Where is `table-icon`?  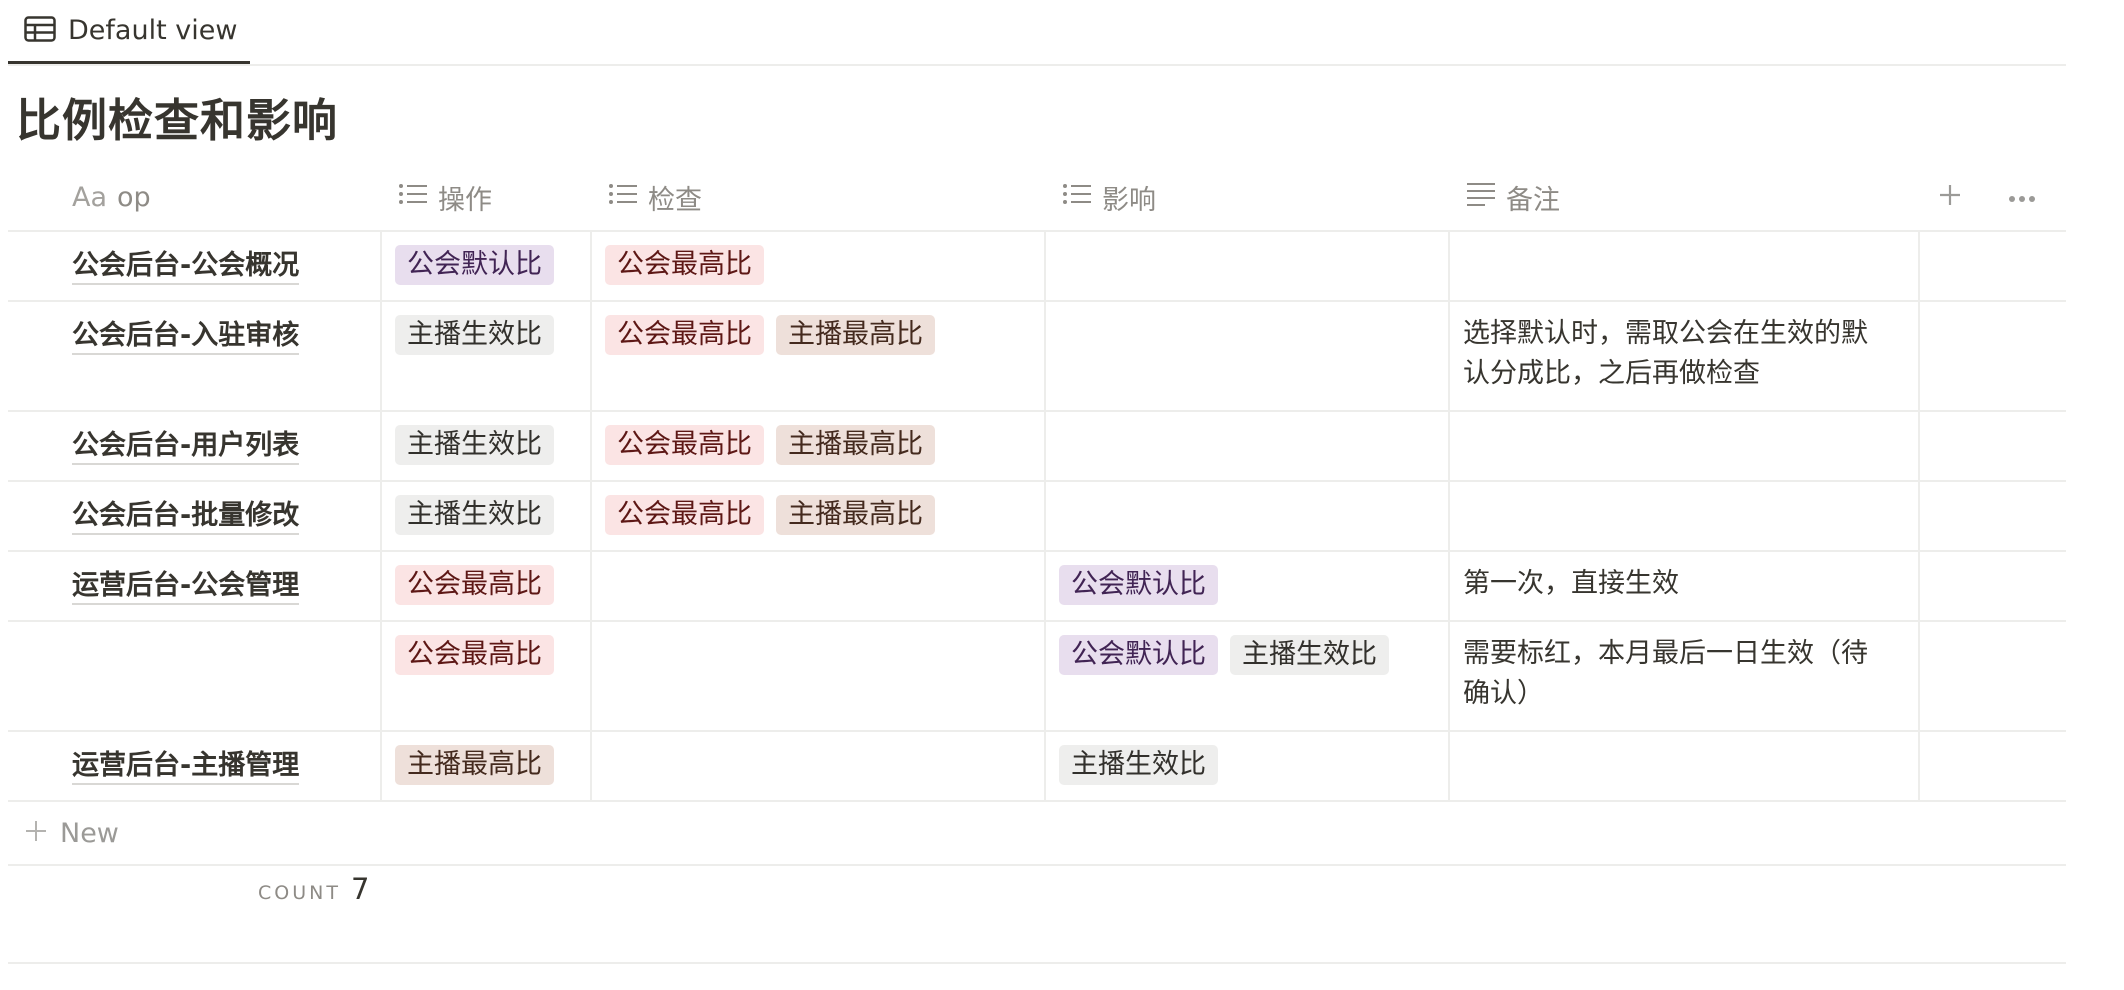 table-icon is located at coordinates (40, 30).